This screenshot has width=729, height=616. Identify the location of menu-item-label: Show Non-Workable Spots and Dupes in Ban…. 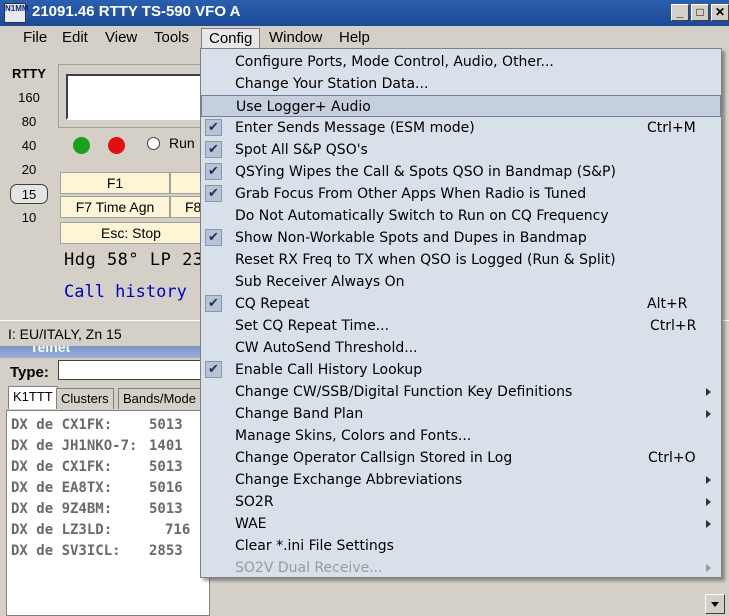
(411, 238).